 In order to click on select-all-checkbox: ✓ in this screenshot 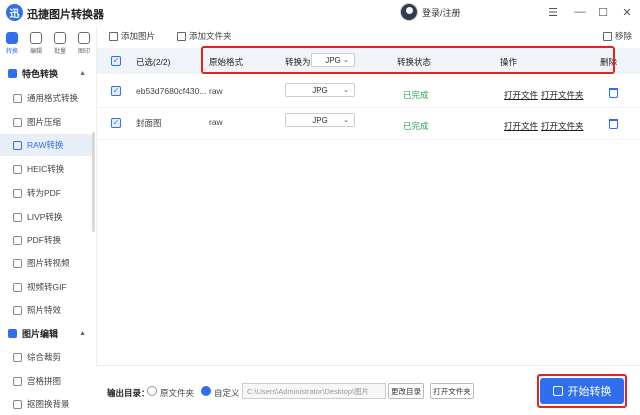, I will do `click(116, 61)`.